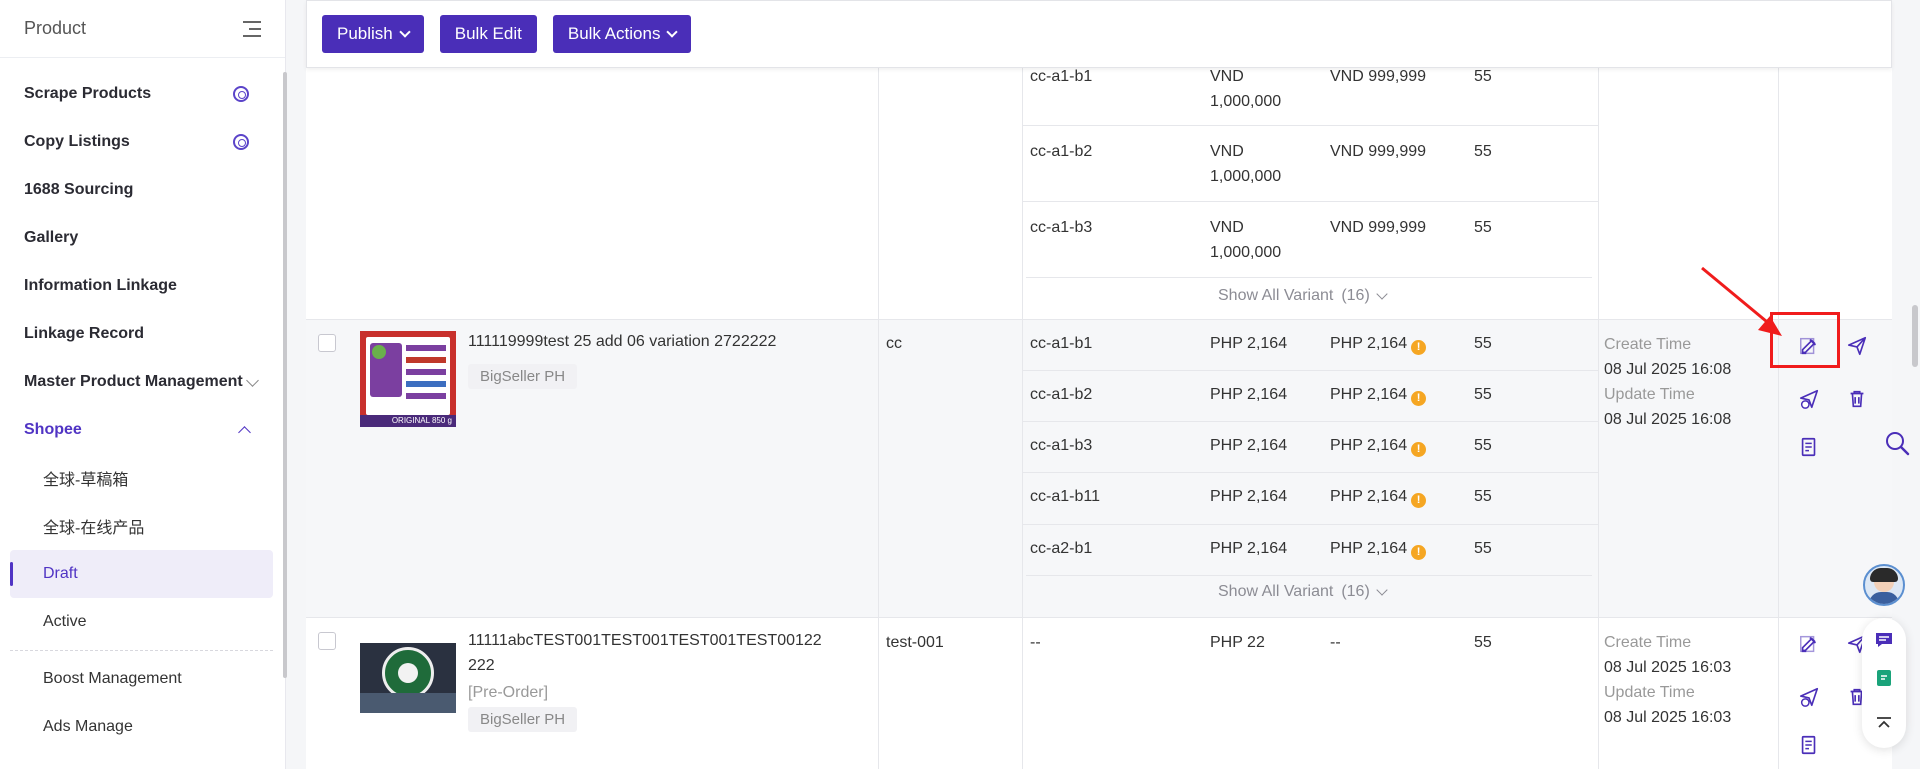  What do you see at coordinates (1897, 443) in the screenshot?
I see `search-icon` at bounding box center [1897, 443].